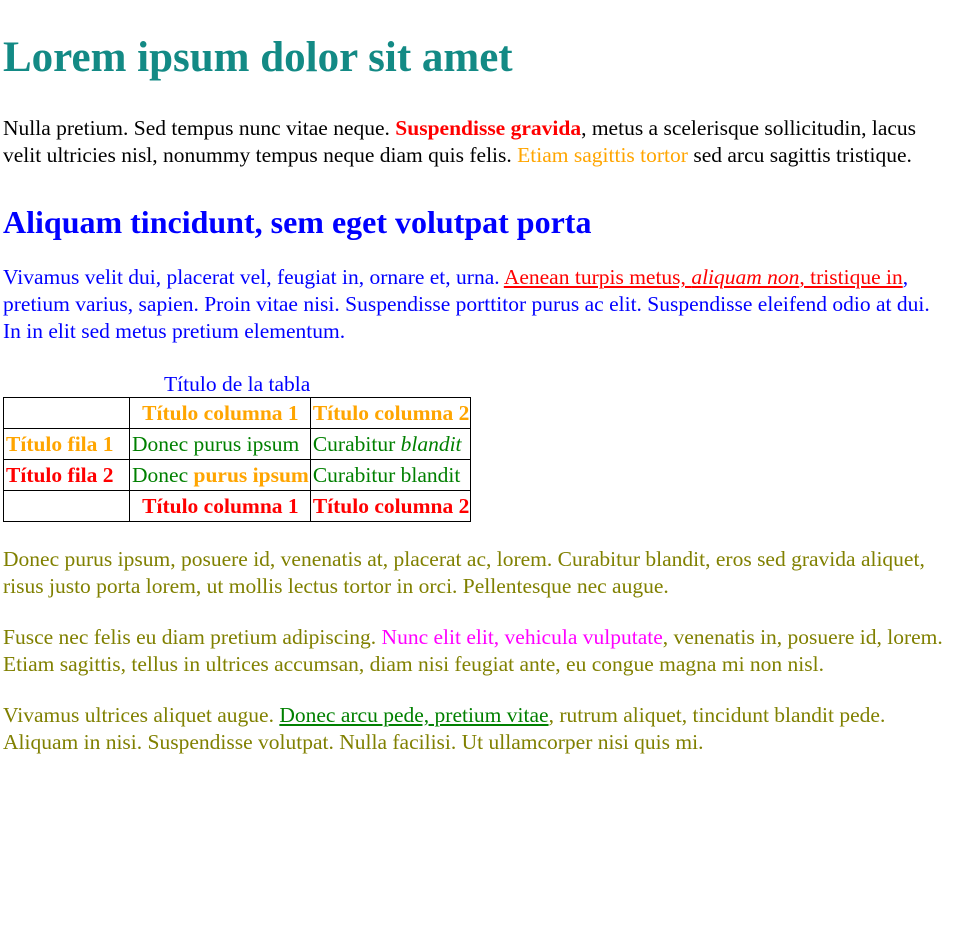  I want to click on table-header-row: Título columna 1 Título columna 2, so click(237, 413).